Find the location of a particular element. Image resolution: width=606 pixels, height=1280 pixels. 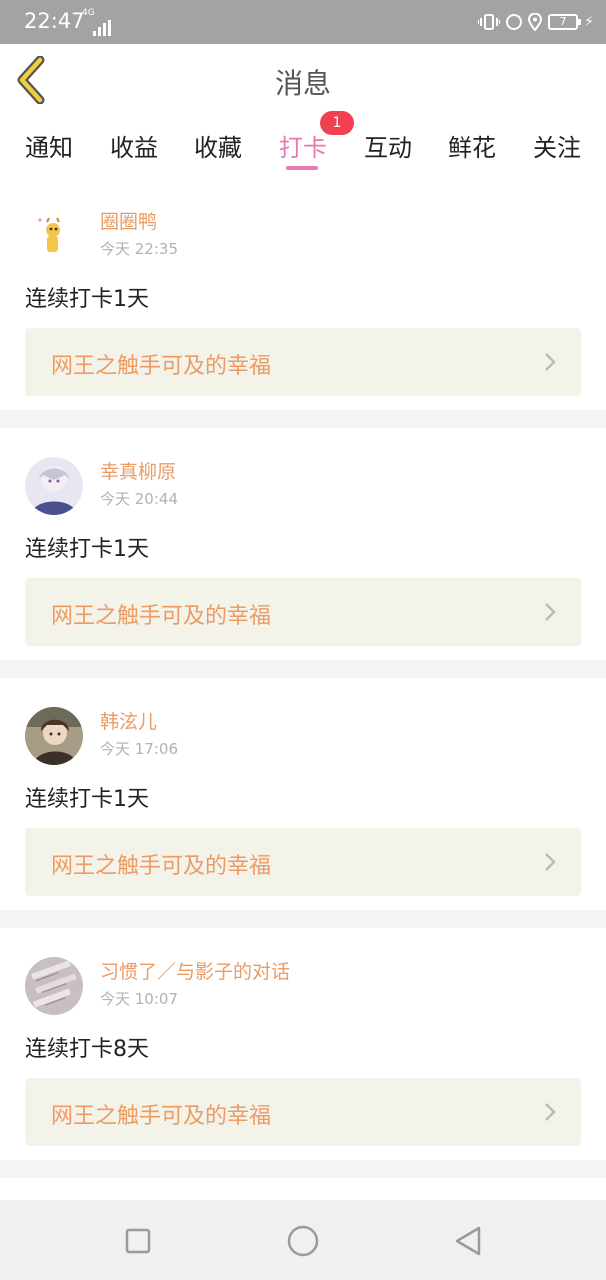

battery-level: 7 is located at coordinates (563, 21).